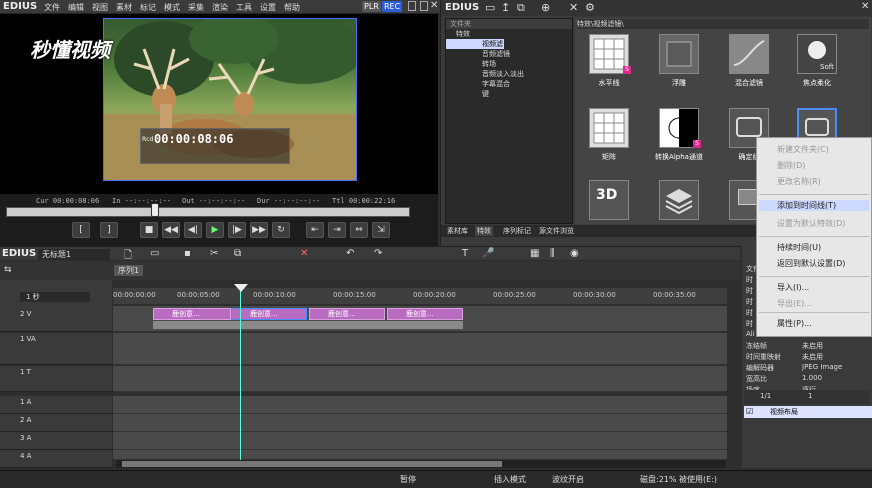 This screenshot has width=872, height=488. What do you see at coordinates (521, 8) in the screenshot?
I see `view-icon: ⧉` at bounding box center [521, 8].